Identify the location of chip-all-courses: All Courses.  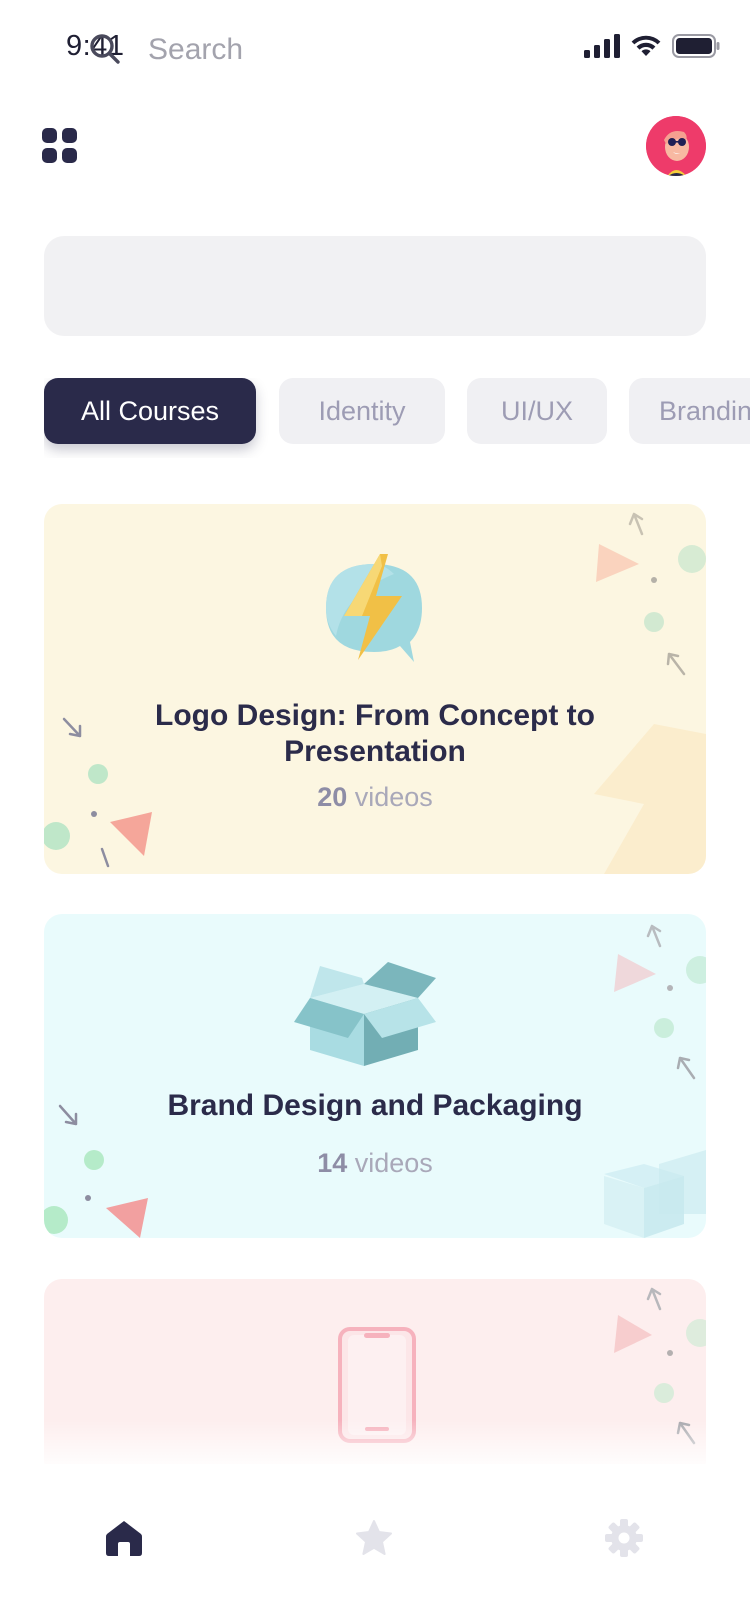
(150, 411).